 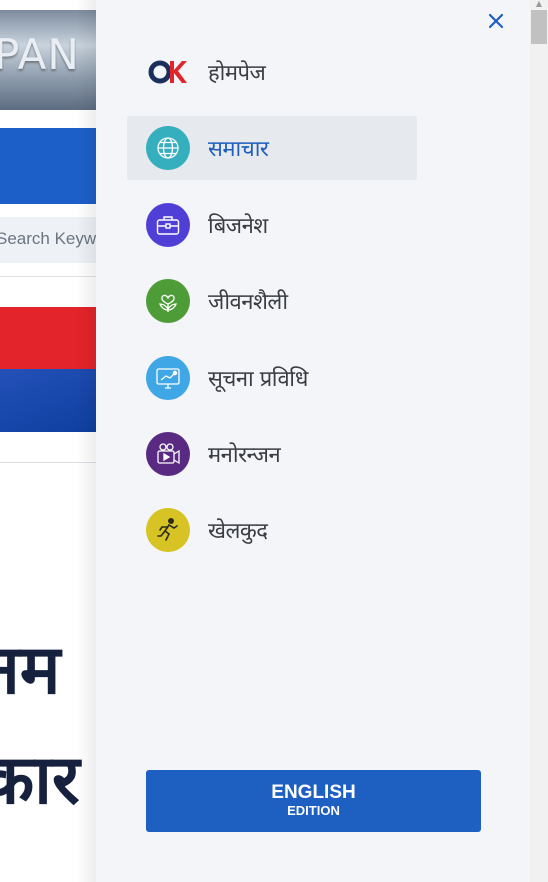 What do you see at coordinates (168, 453) in the screenshot?
I see `video-camera-icon` at bounding box center [168, 453].